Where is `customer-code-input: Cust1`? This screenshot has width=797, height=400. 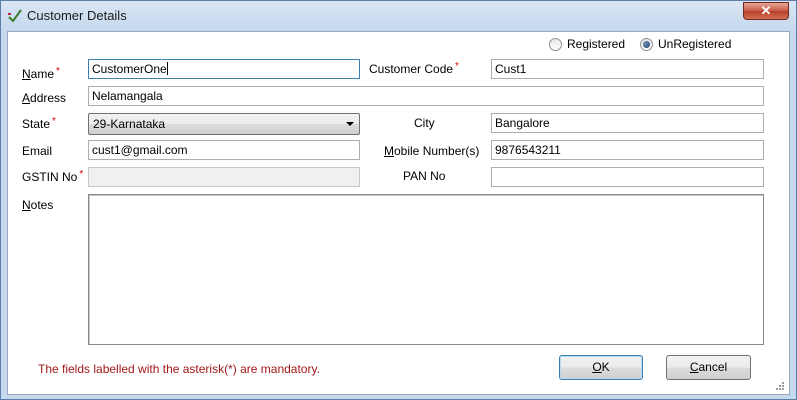 customer-code-input: Cust1 is located at coordinates (627, 69).